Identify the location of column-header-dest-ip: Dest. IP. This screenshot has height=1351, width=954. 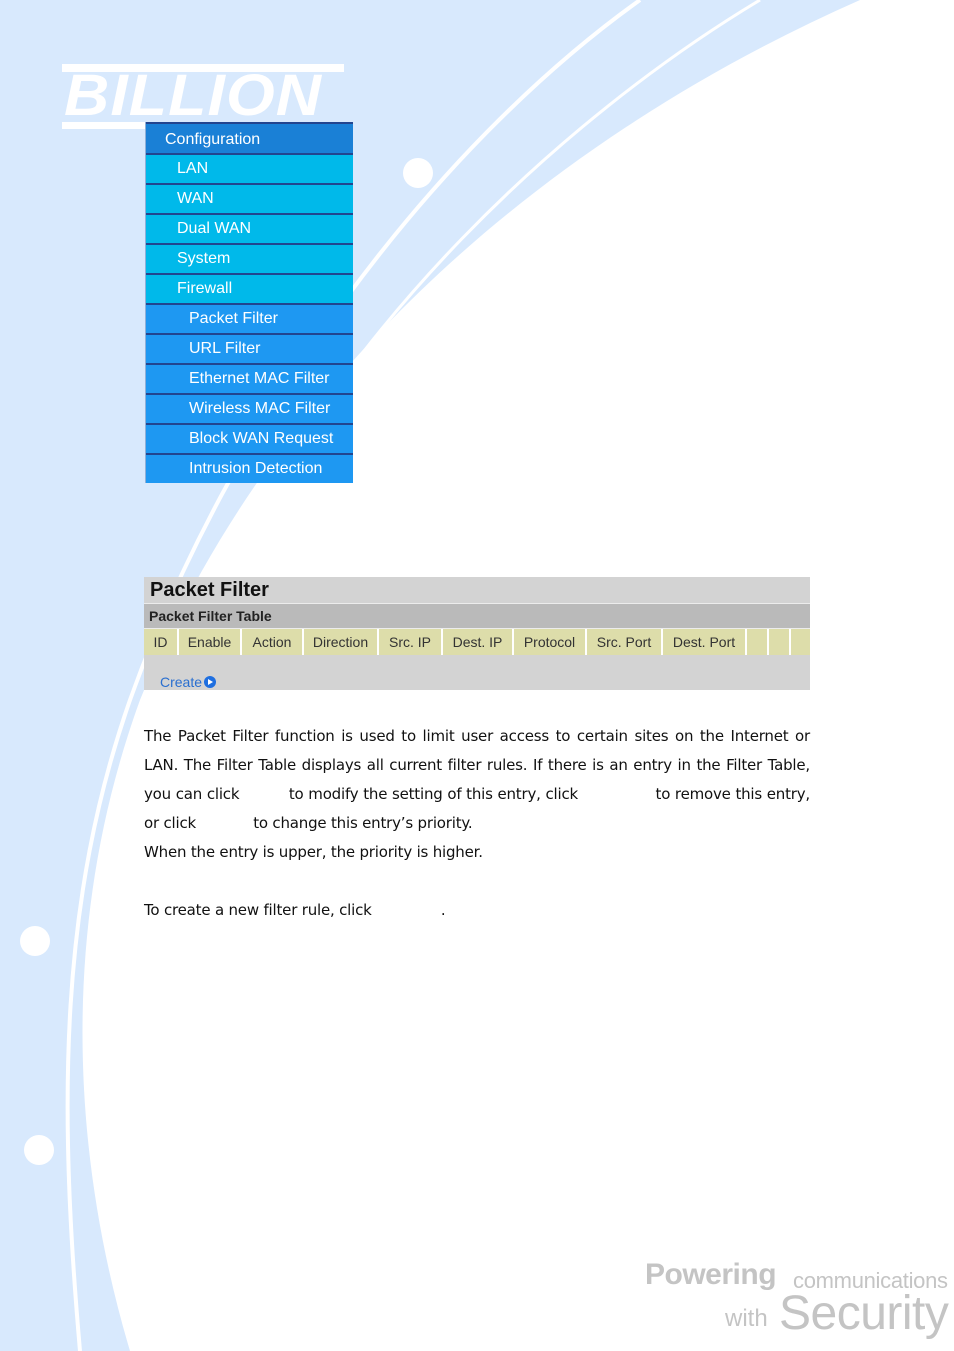
(478, 642).